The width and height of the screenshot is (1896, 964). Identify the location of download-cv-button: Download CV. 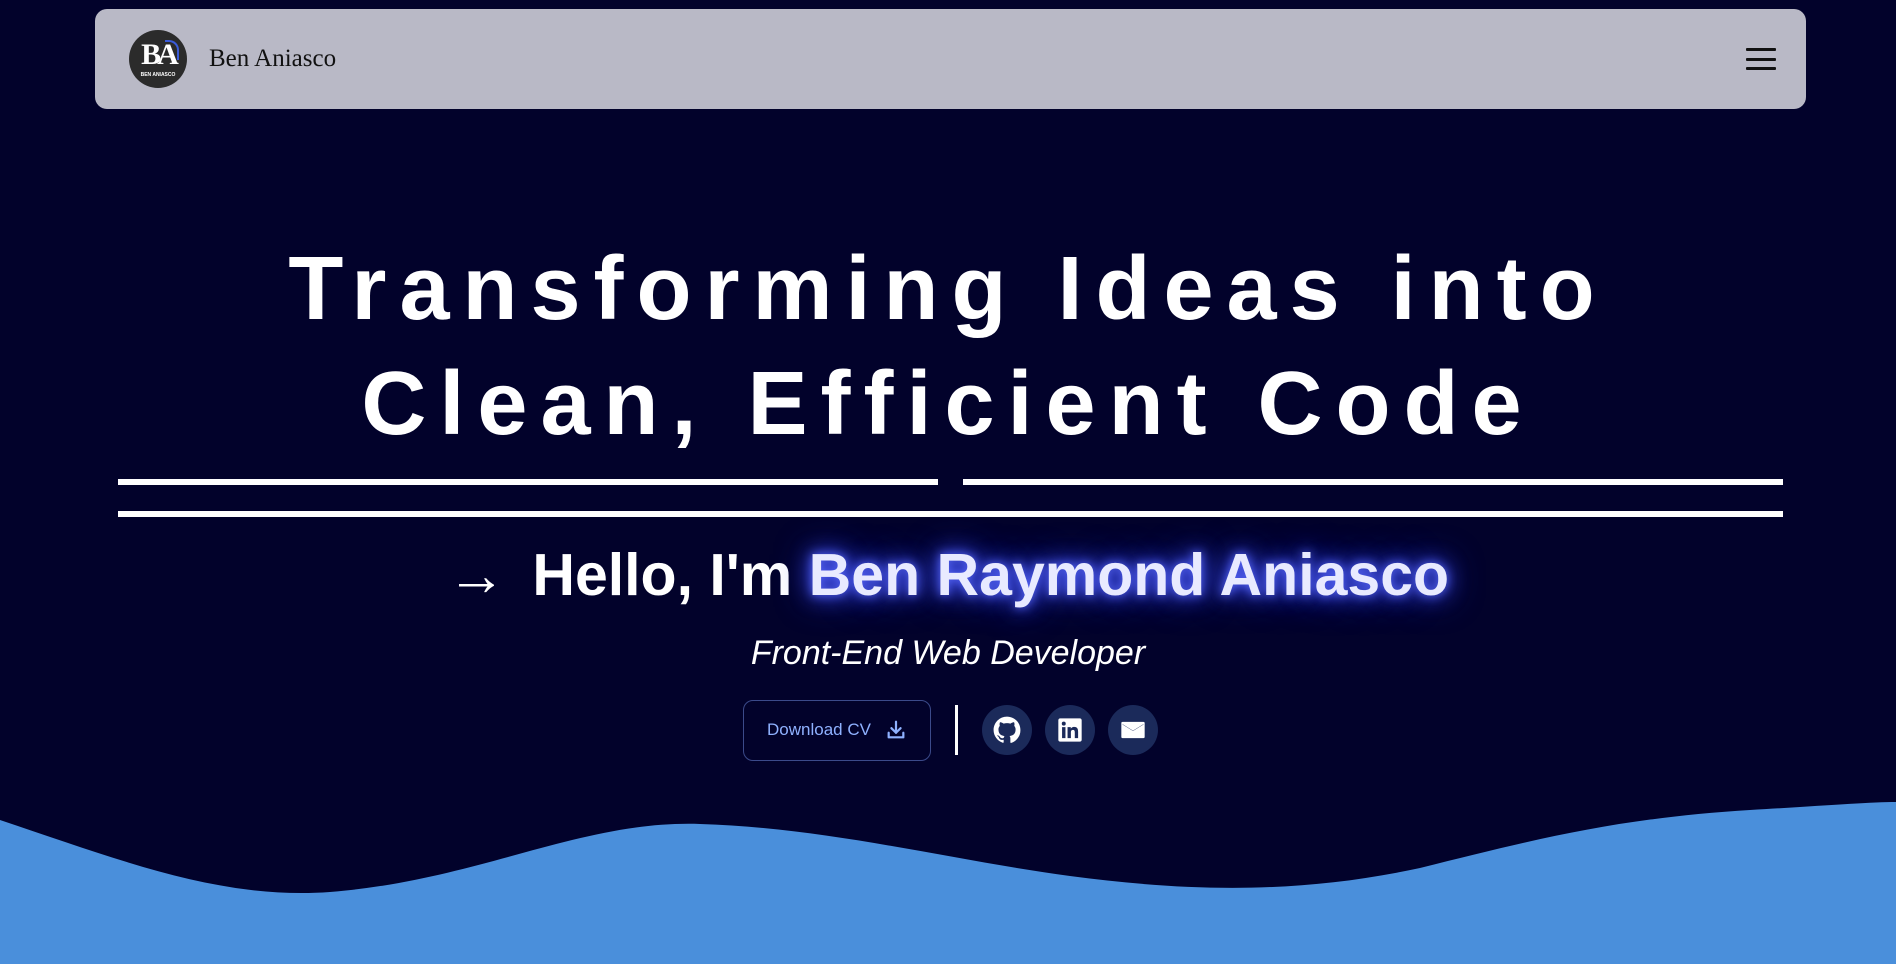
(837, 730).